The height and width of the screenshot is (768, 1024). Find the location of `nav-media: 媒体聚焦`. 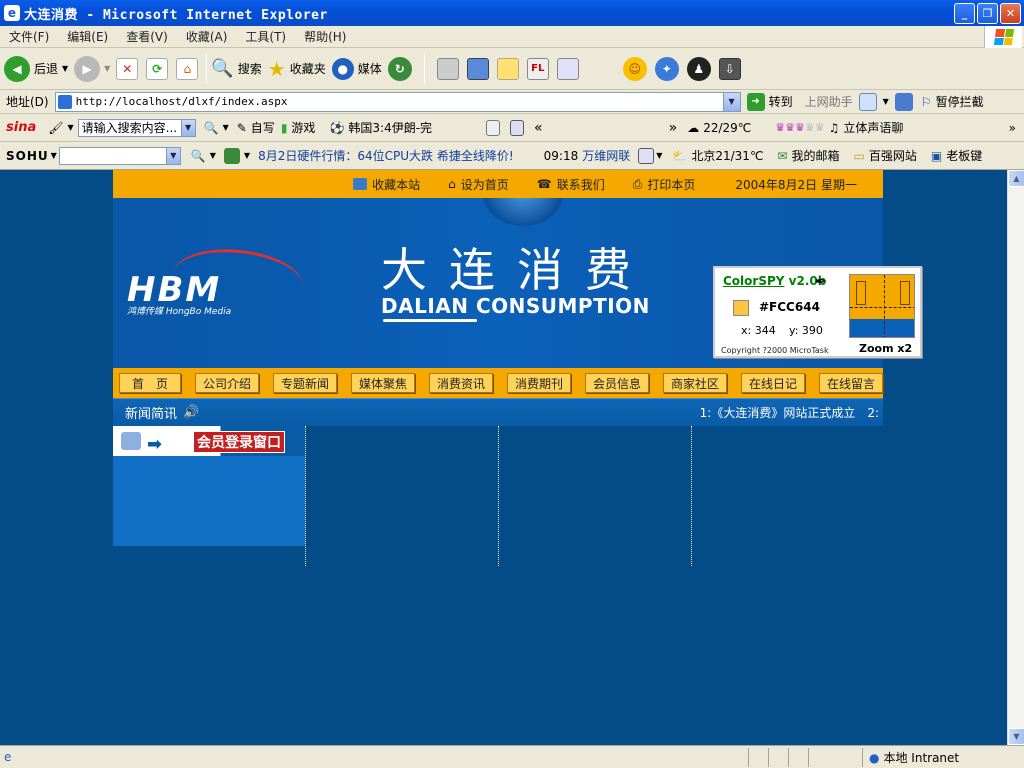

nav-media: 媒体聚焦 is located at coordinates (382, 383).